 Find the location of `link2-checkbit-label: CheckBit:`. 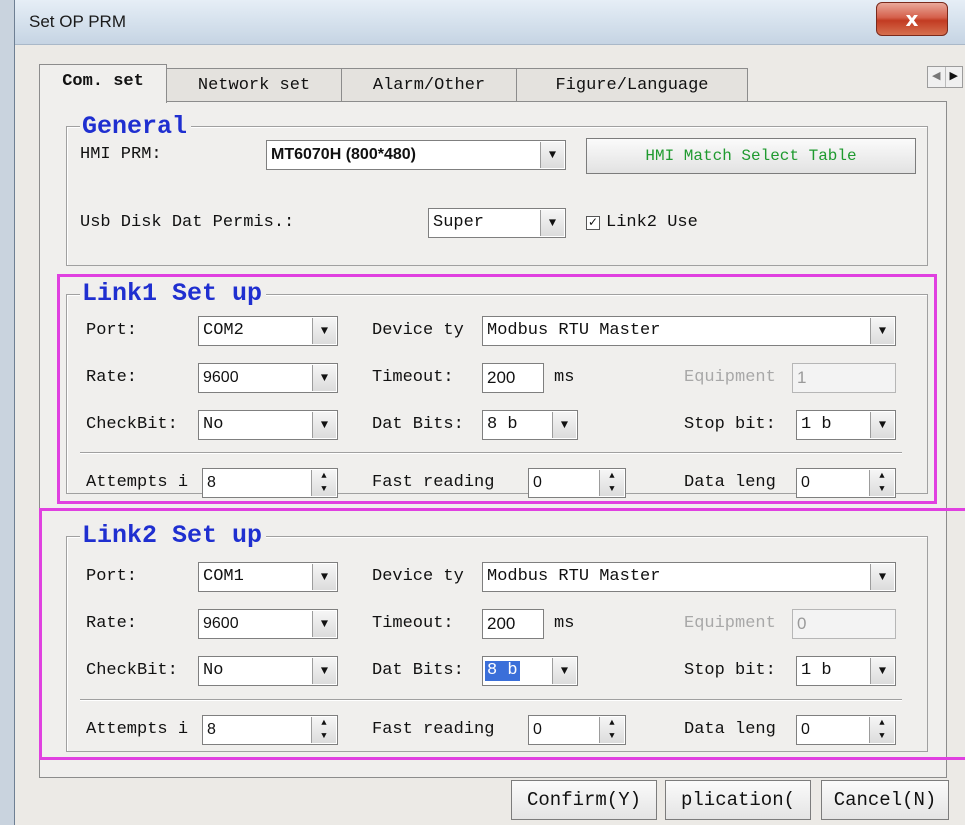

link2-checkbit-label: CheckBit: is located at coordinates (132, 670).